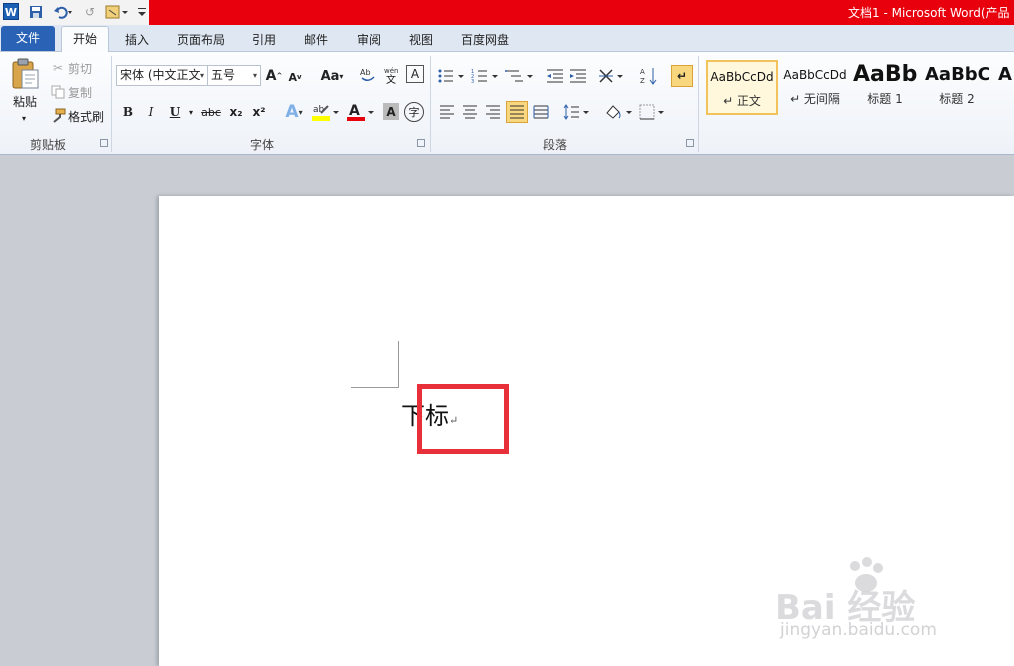 This screenshot has width=1014, height=666. Describe the element at coordinates (391, 78) in the screenshot. I see `svg-text: 文` at that location.